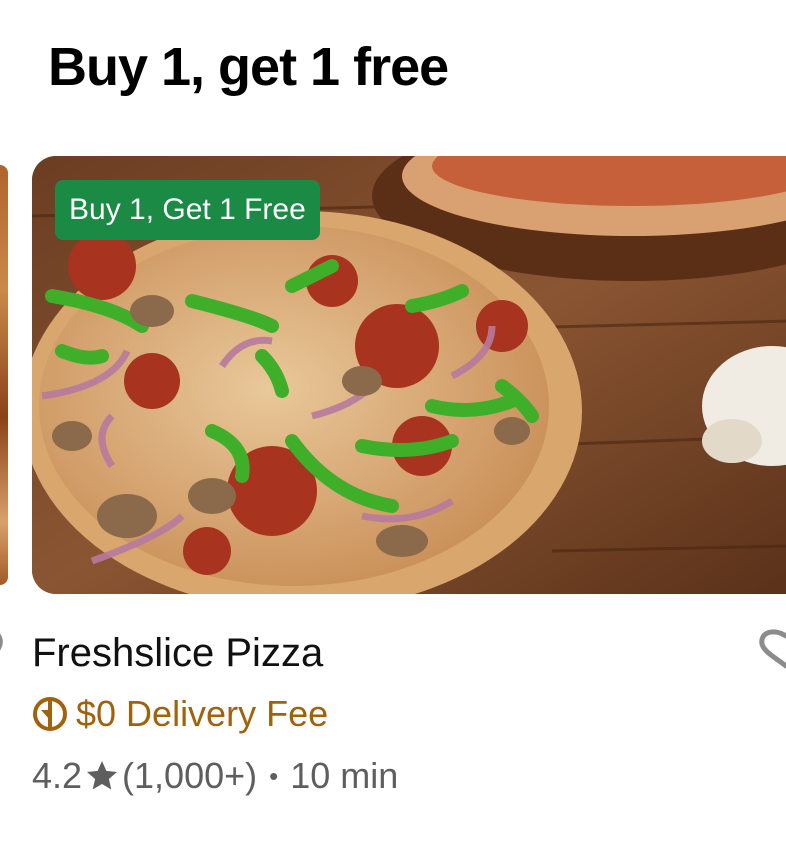 The image size is (786, 852). I want to click on heart-outline-icon, so click(771, 650).